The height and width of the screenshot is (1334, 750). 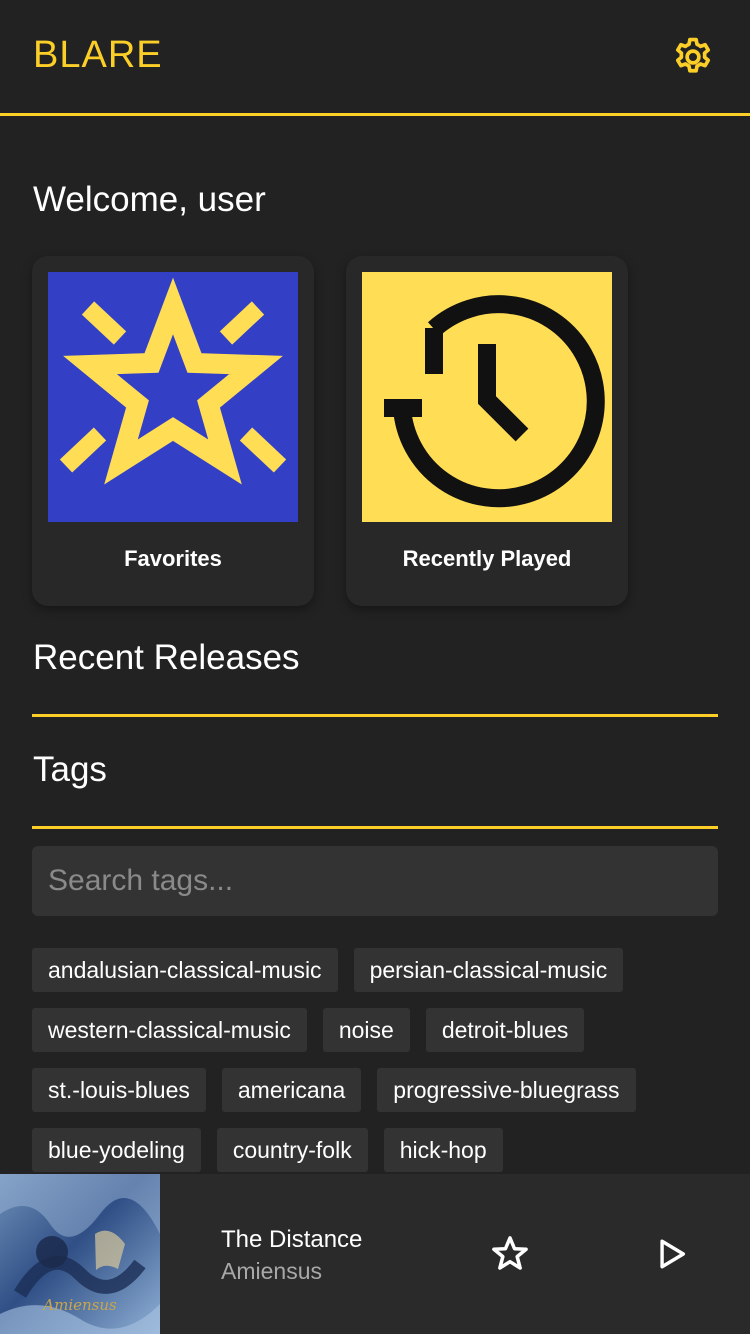 I want to click on track-artist: Amiensus, so click(x=271, y=1271).